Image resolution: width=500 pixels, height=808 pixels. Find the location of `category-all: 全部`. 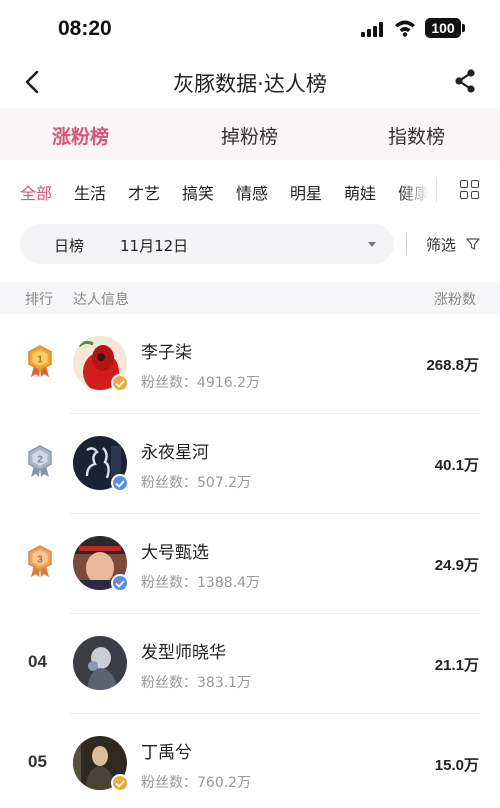

category-all: 全部 is located at coordinates (36, 192).